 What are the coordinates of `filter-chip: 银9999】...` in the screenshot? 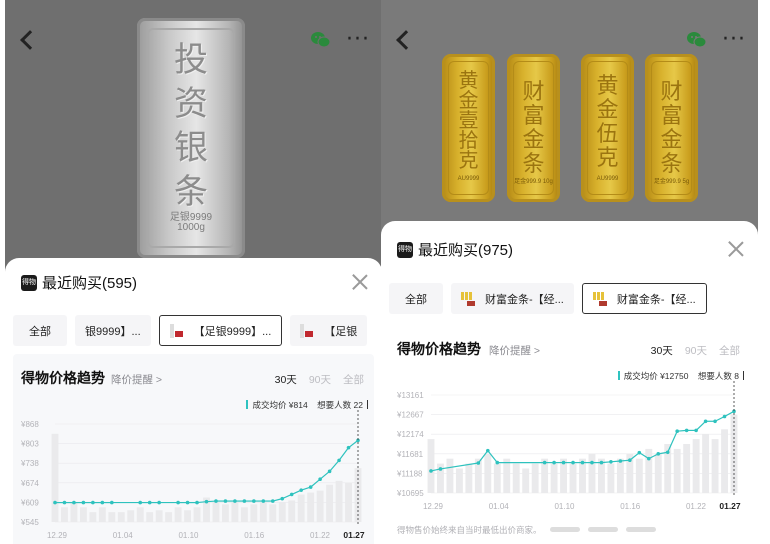 It's located at (113, 330).